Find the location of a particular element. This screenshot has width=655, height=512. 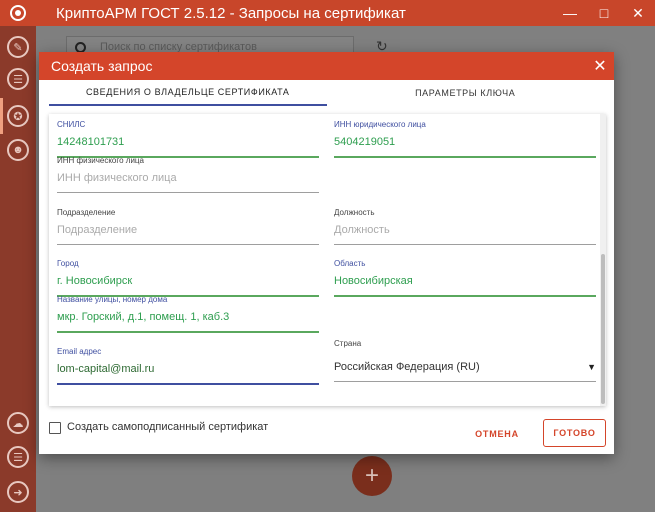

country-label: Страна is located at coordinates (348, 343).